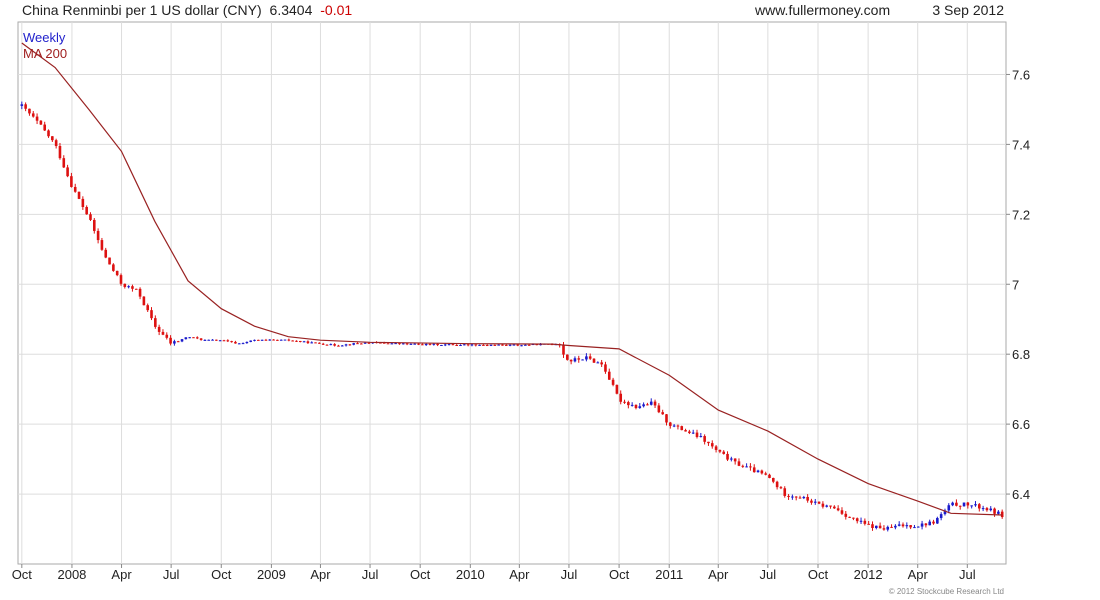  I want to click on x-tick-label: Jul, so click(370, 574).